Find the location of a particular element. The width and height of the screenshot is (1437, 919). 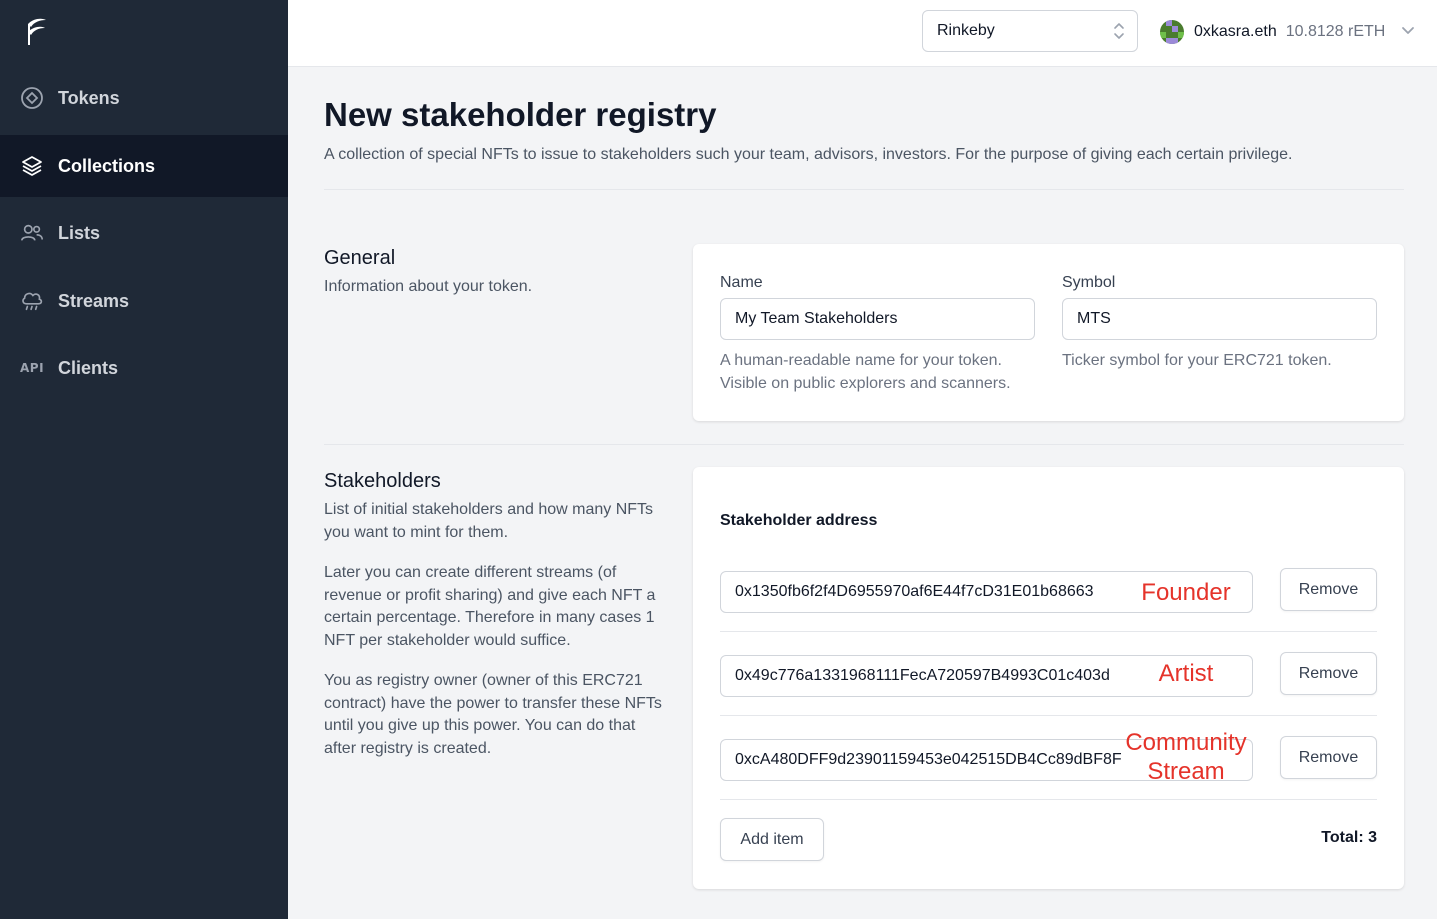

sidebar-item-label: Collections is located at coordinates (107, 165).